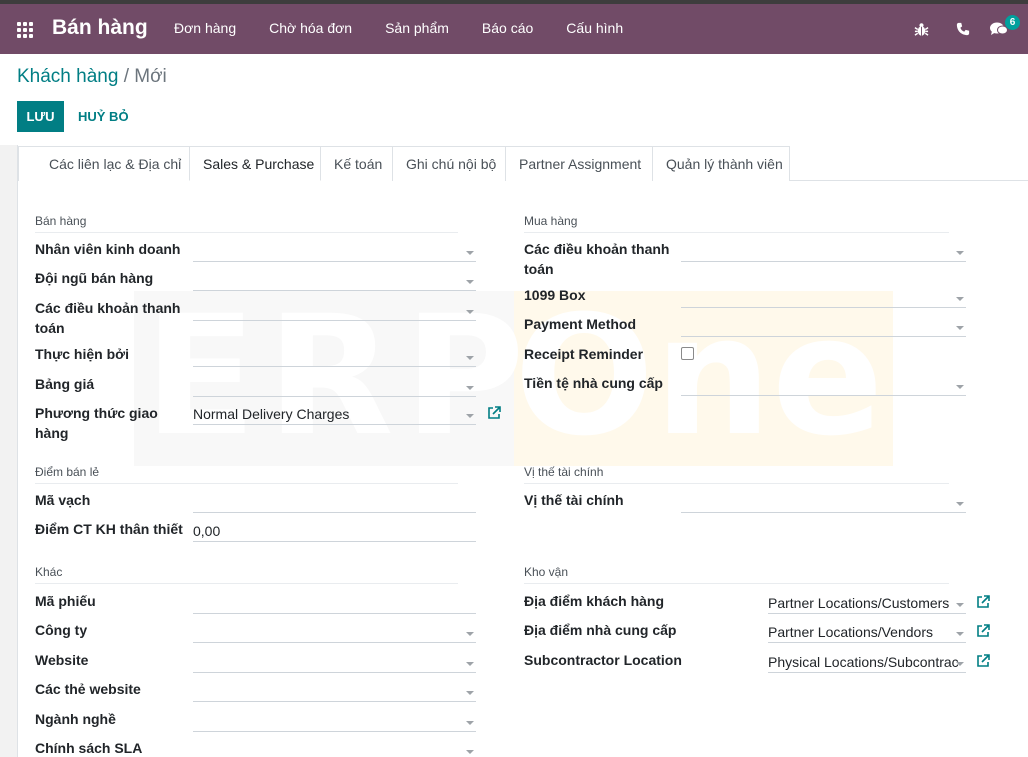 This screenshot has width=1028, height=757. Describe the element at coordinates (594, 601) in the screenshot. I see `customer-location-label: Địa điểm khách hàng` at that location.